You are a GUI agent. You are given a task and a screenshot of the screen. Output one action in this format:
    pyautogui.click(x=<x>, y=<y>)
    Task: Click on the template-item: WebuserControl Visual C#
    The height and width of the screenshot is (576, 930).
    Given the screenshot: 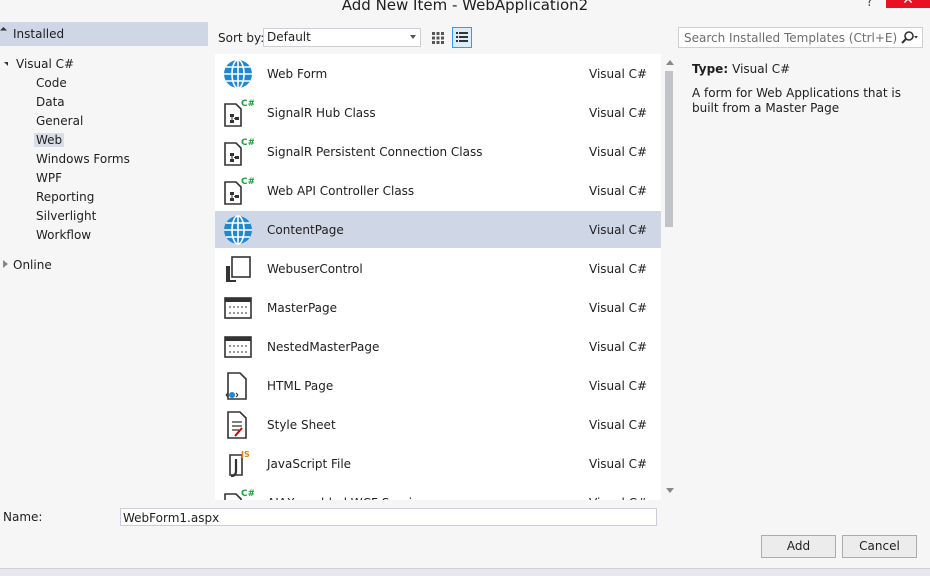 What is the action you would take?
    pyautogui.click(x=438, y=268)
    